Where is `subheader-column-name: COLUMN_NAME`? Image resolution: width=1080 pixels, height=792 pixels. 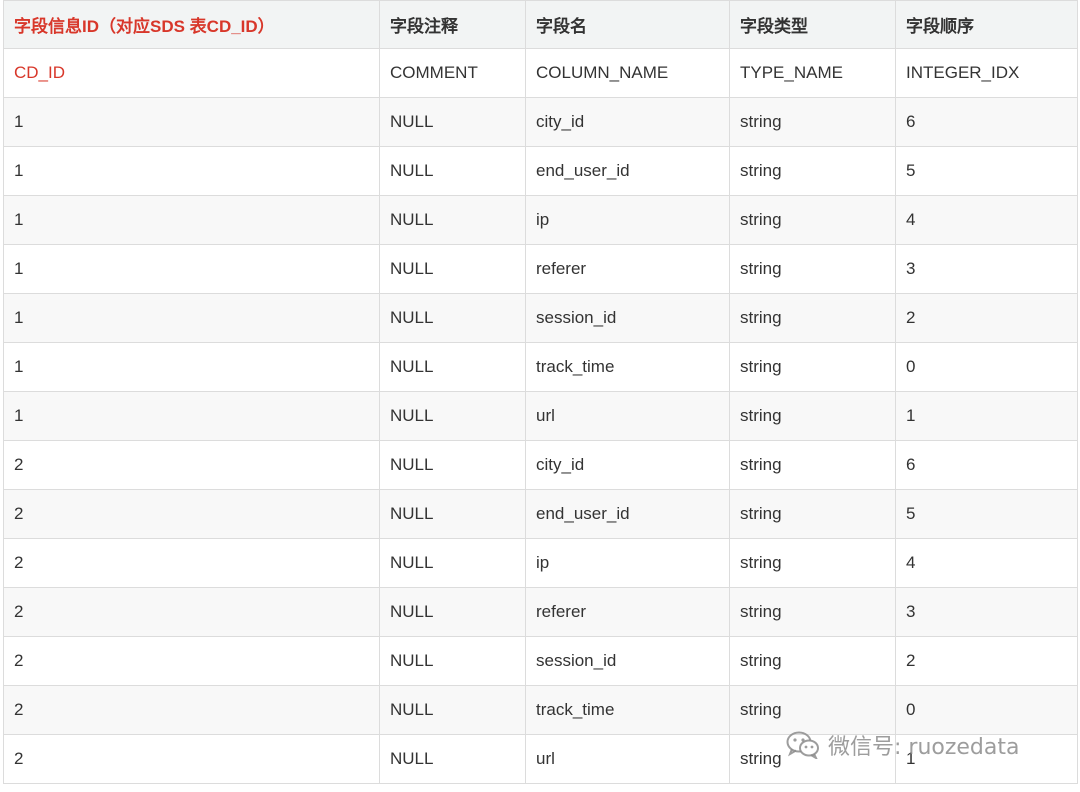 subheader-column-name: COLUMN_NAME is located at coordinates (627, 73).